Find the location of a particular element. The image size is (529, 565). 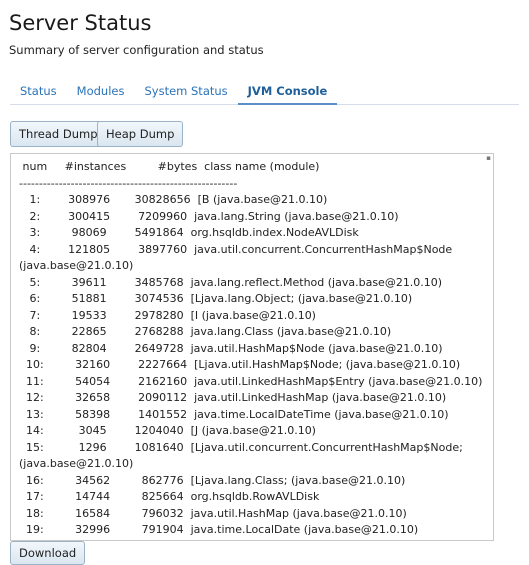

tab-jvm-console: JVM Console is located at coordinates (287, 92).